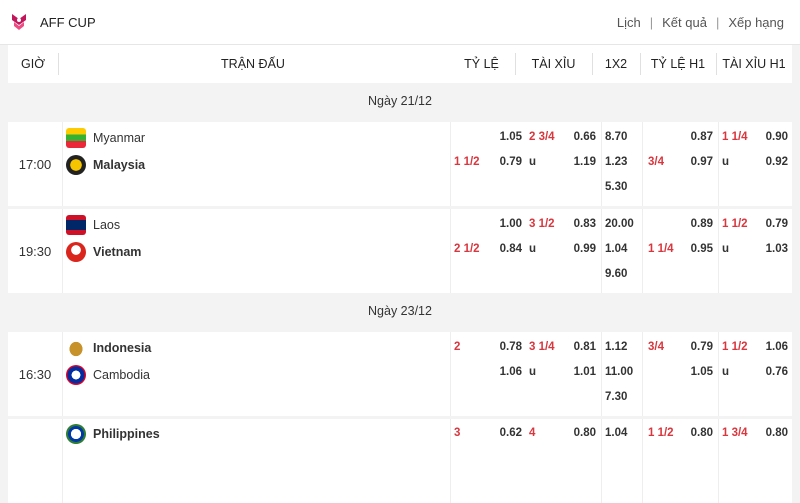 The image size is (800, 503). Describe the element at coordinates (692, 372) in the screenshot. I see `ty-le-h1-odd: 1.05` at that location.